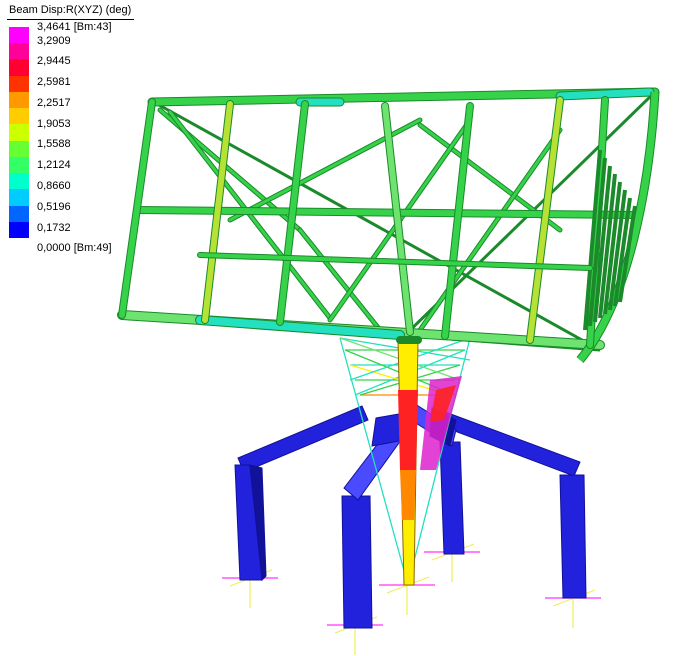  Describe the element at coordinates (357, 562) in the screenshot. I see `support-leg-front-vertical` at that location.